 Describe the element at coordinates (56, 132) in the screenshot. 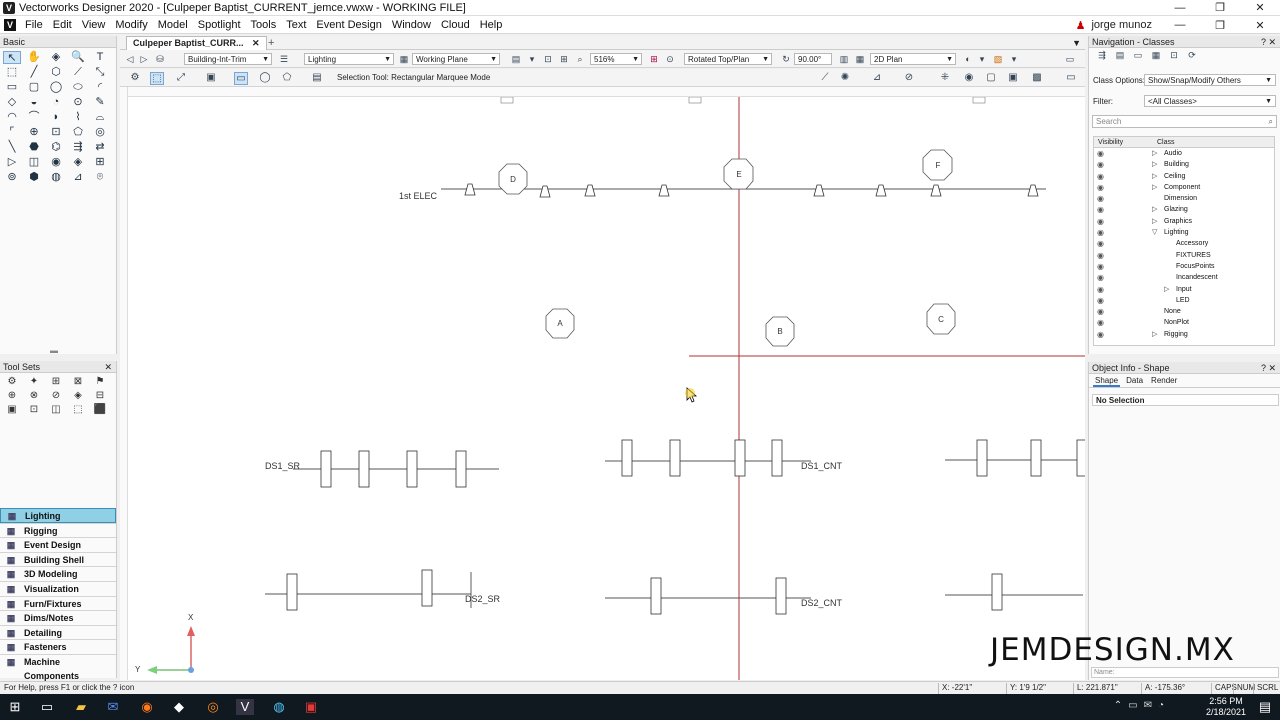

I see `basic-tool-27-icon: ⊡` at that location.